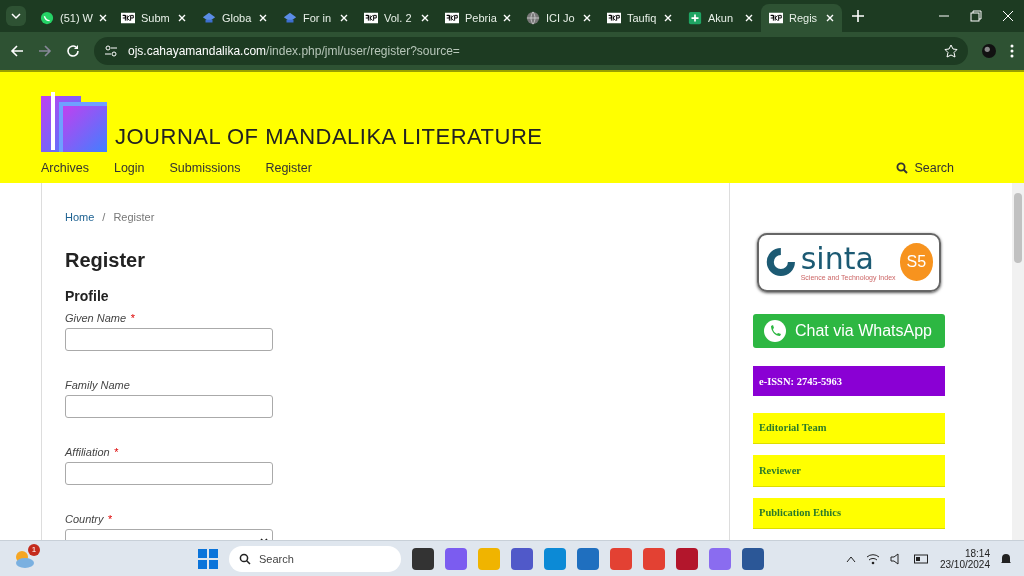 This screenshot has height=576, width=1024. I want to click on browser-tab: ICI Jo, so click(558, 18).